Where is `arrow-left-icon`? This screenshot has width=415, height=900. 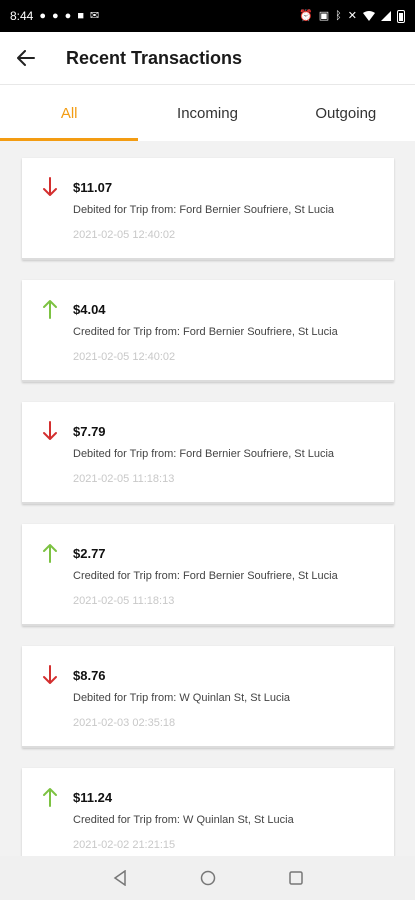
arrow-left-icon is located at coordinates (26, 58).